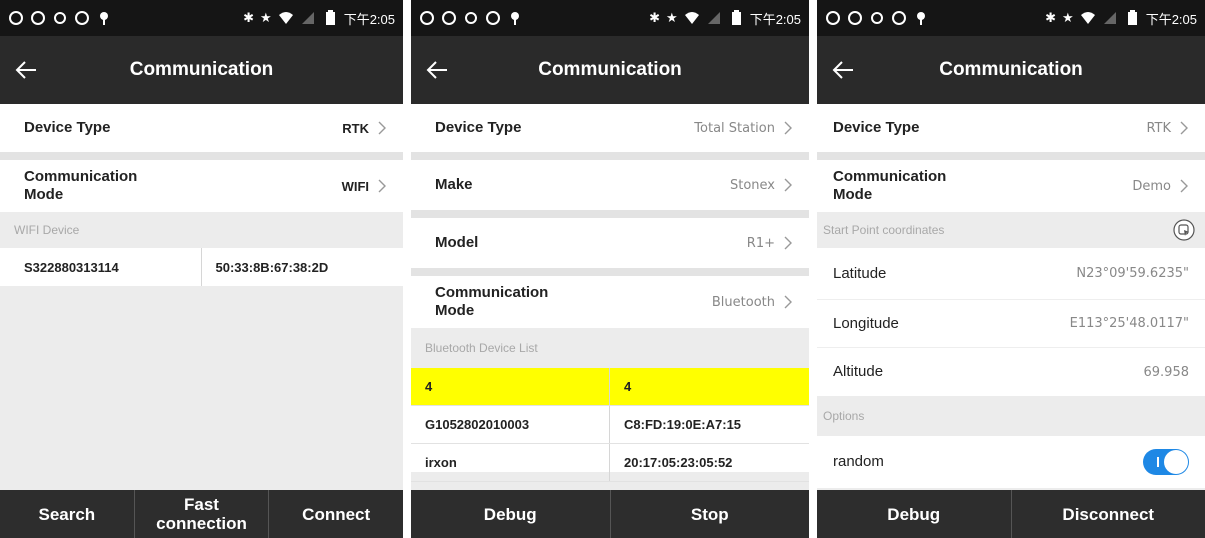 Image resolution: width=1205 pixels, height=538 pixels. What do you see at coordinates (101, 267) in the screenshot?
I see `device-name: S322880313114` at bounding box center [101, 267].